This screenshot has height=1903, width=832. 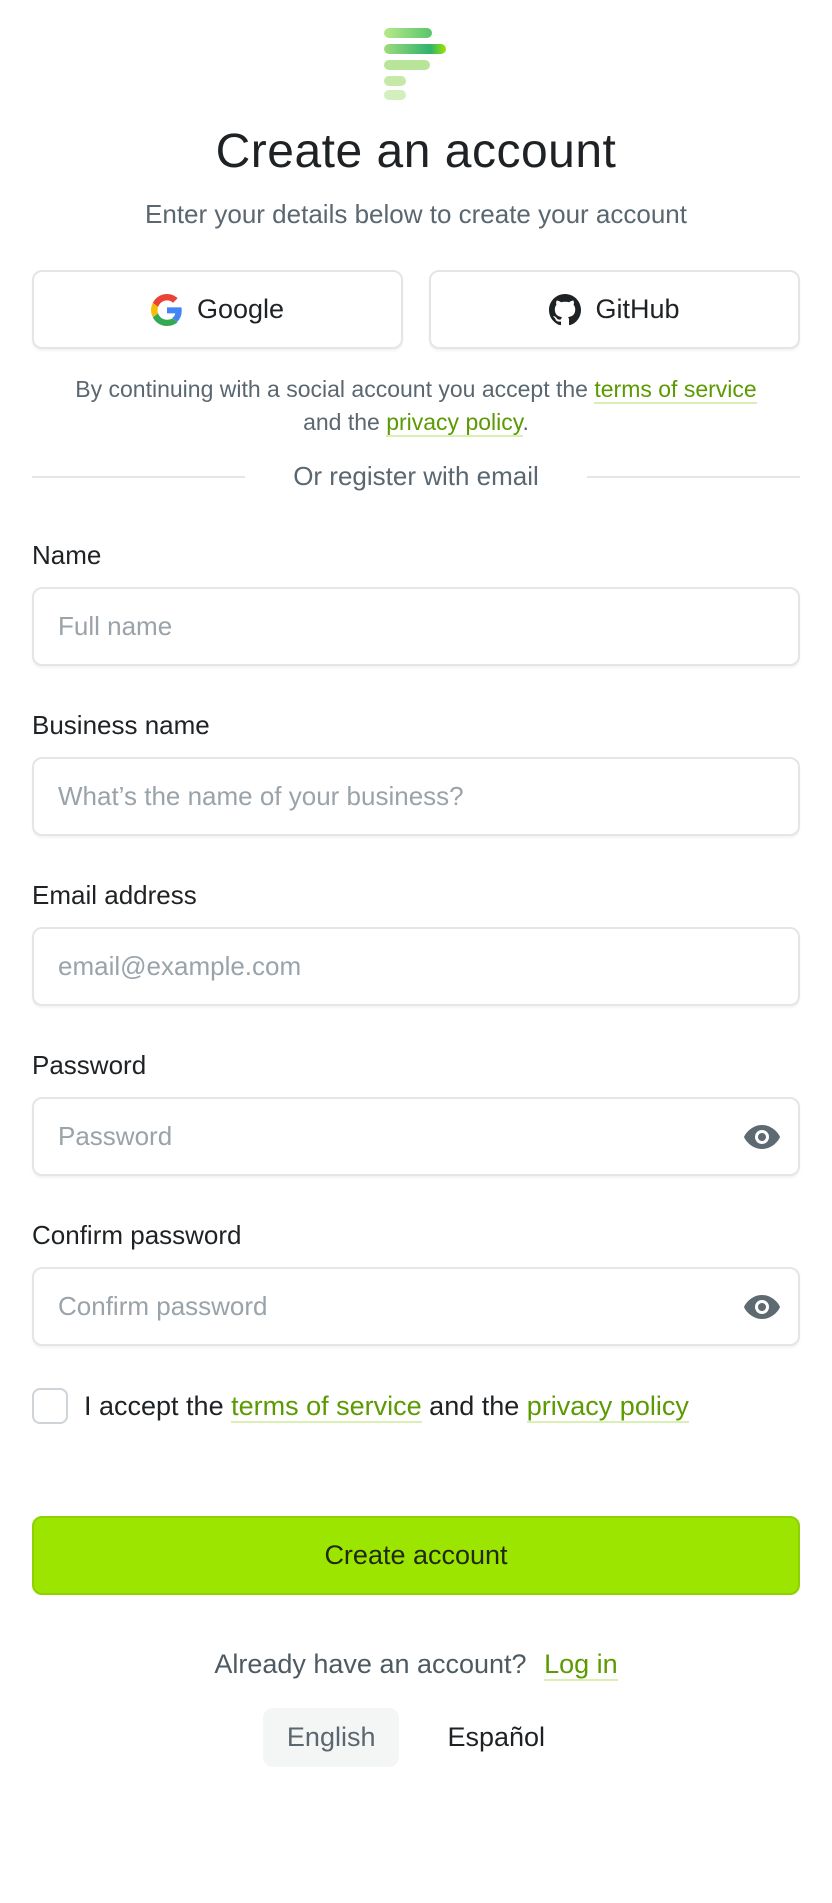 What do you see at coordinates (496, 1737) in the screenshot?
I see `language-option-espanol: Español` at bounding box center [496, 1737].